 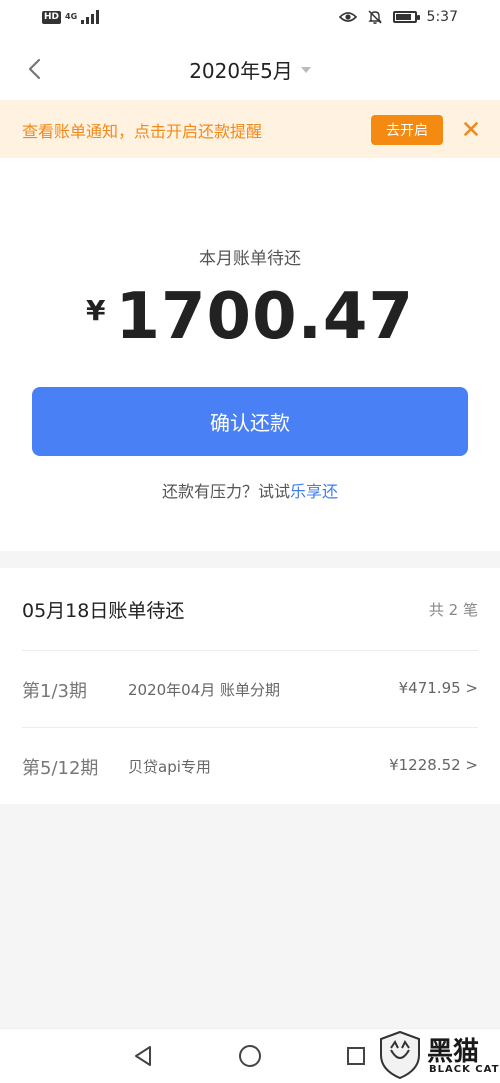 What do you see at coordinates (96, 310) in the screenshot?
I see `currency-symbol: ¥` at bounding box center [96, 310].